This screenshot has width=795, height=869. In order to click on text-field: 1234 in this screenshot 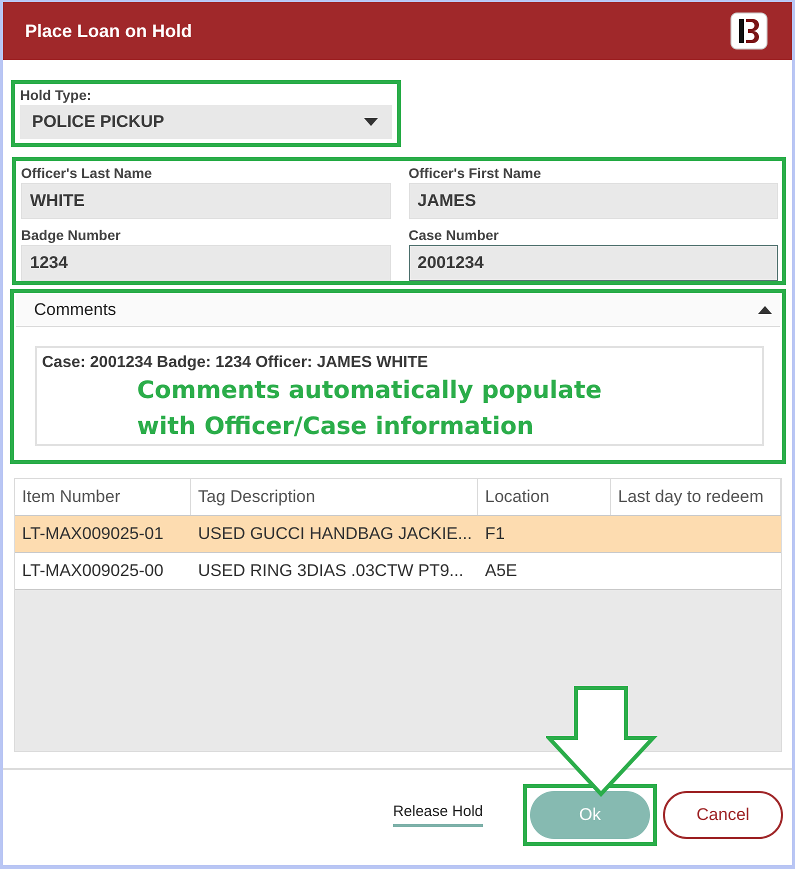, I will do `click(205, 263)`.